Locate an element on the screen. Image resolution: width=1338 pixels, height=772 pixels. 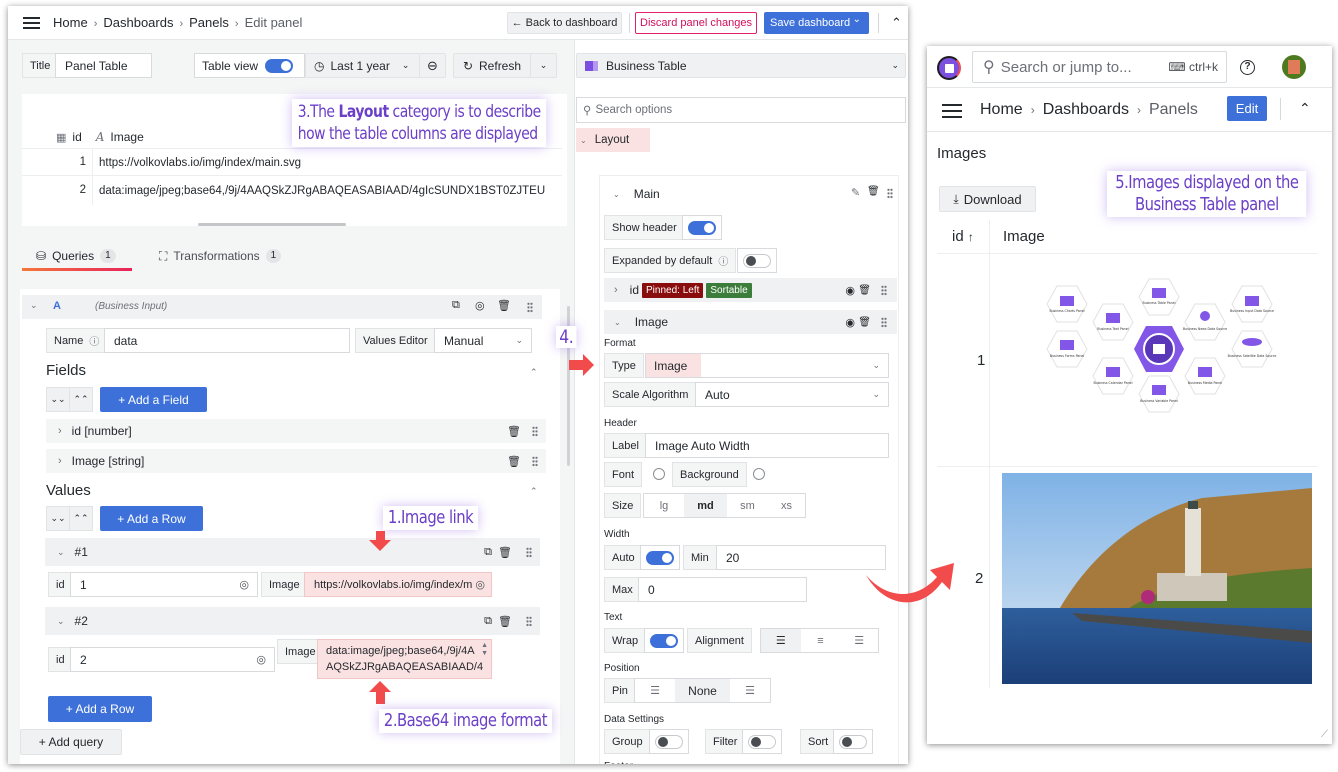
auto-width-toggle is located at coordinates (660, 558).